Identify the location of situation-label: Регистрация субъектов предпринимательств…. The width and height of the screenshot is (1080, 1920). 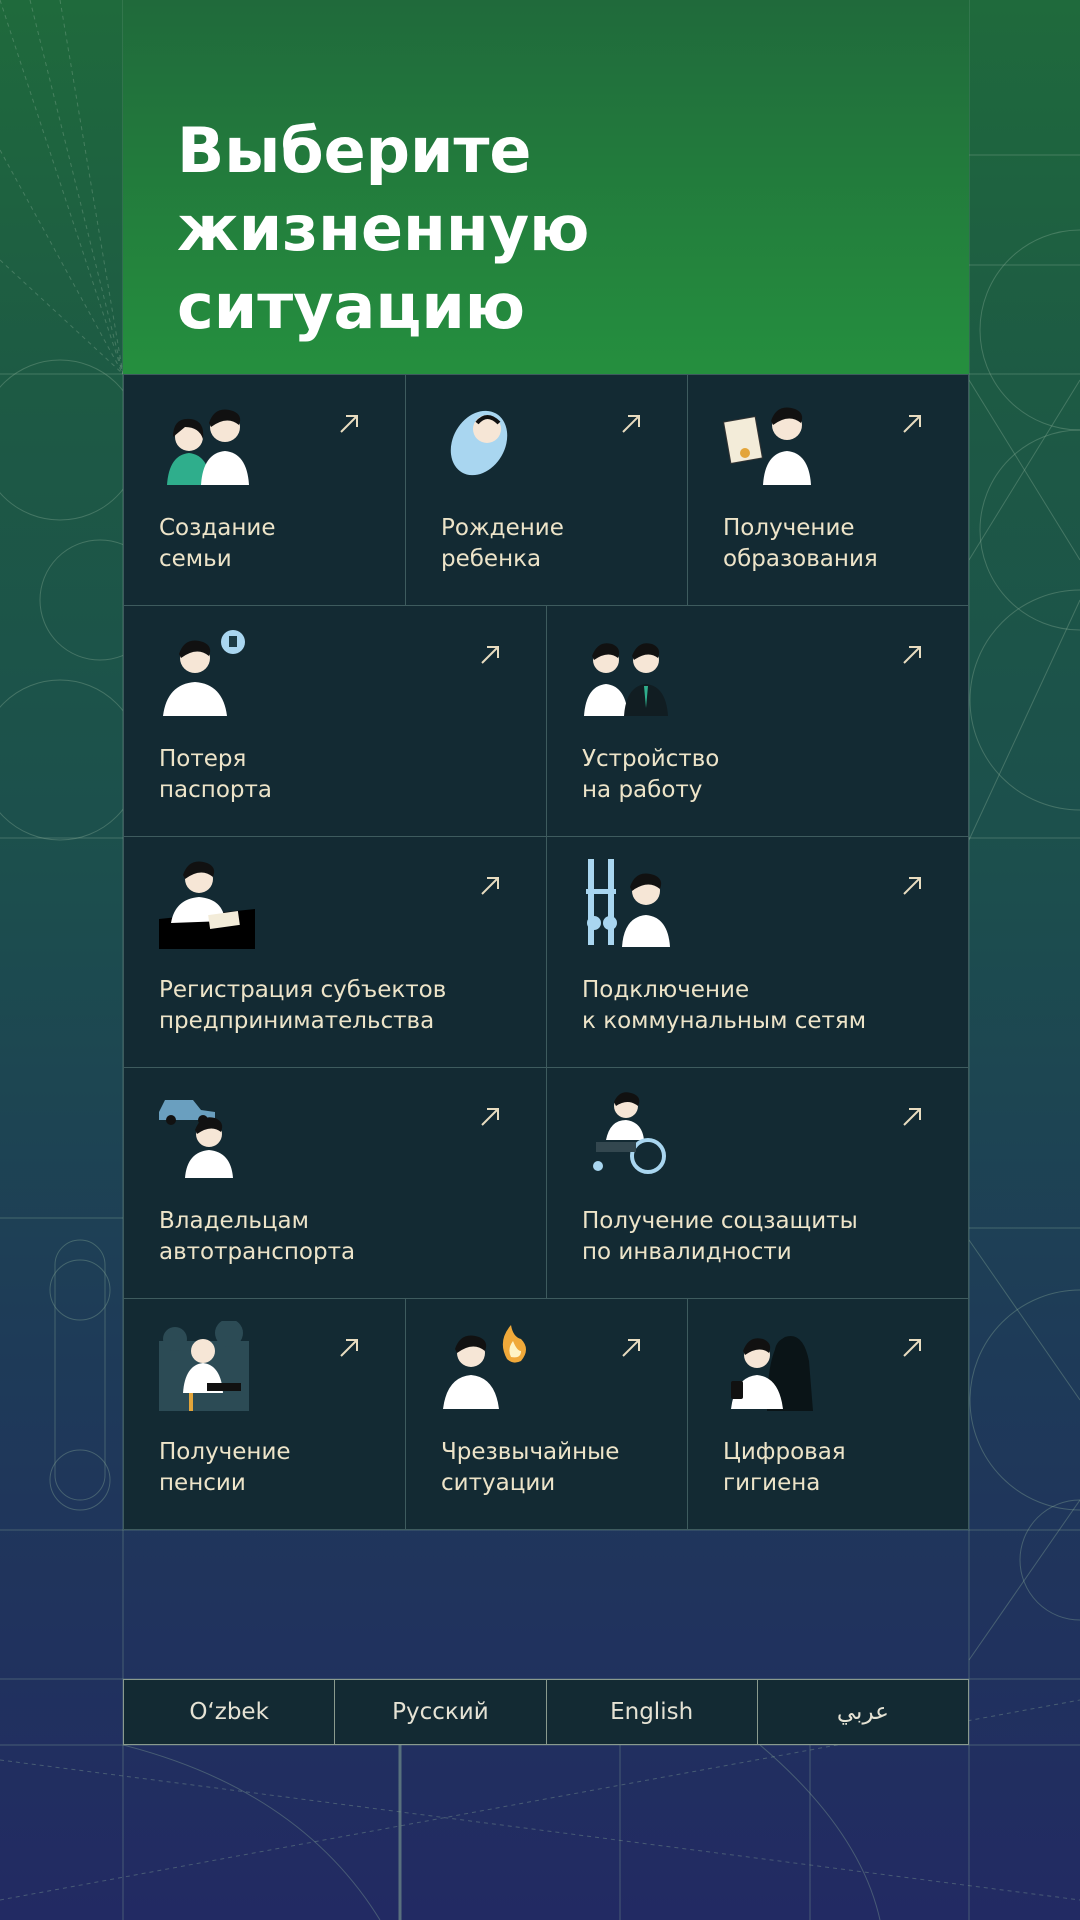
(303, 1005).